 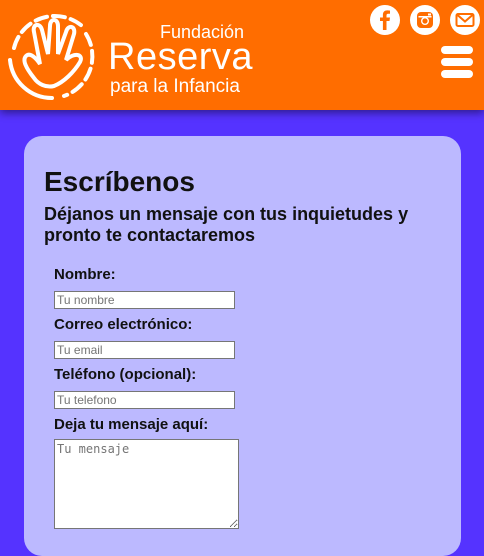 What do you see at coordinates (457, 64) in the screenshot?
I see `hamburger-menu-icon` at bounding box center [457, 64].